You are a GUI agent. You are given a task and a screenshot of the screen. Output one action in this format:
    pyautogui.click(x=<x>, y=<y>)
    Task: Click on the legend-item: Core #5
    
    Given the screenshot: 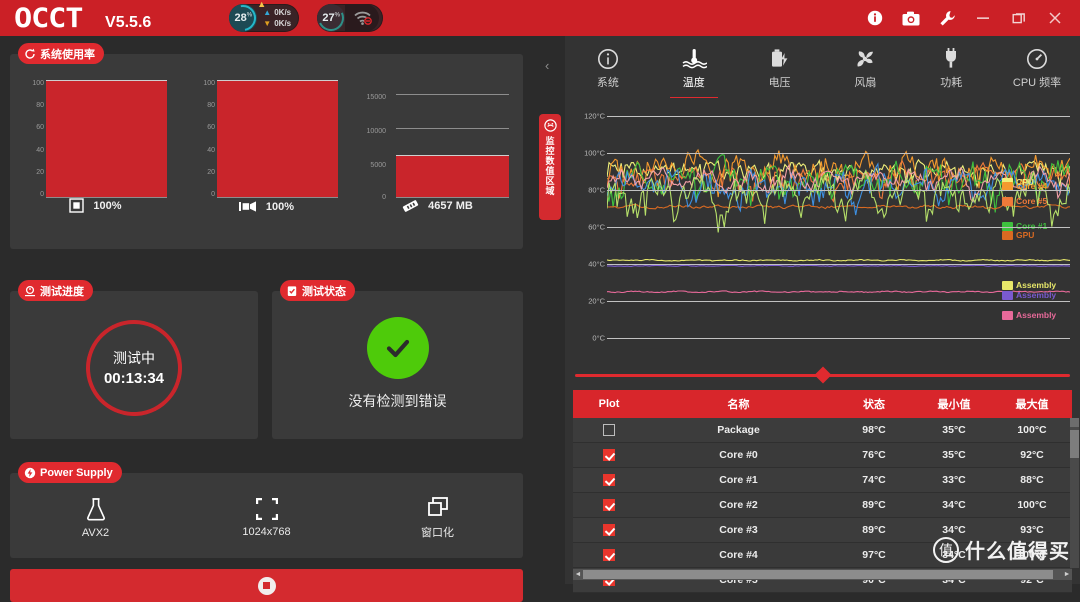 What is the action you would take?
    pyautogui.click(x=1024, y=201)
    